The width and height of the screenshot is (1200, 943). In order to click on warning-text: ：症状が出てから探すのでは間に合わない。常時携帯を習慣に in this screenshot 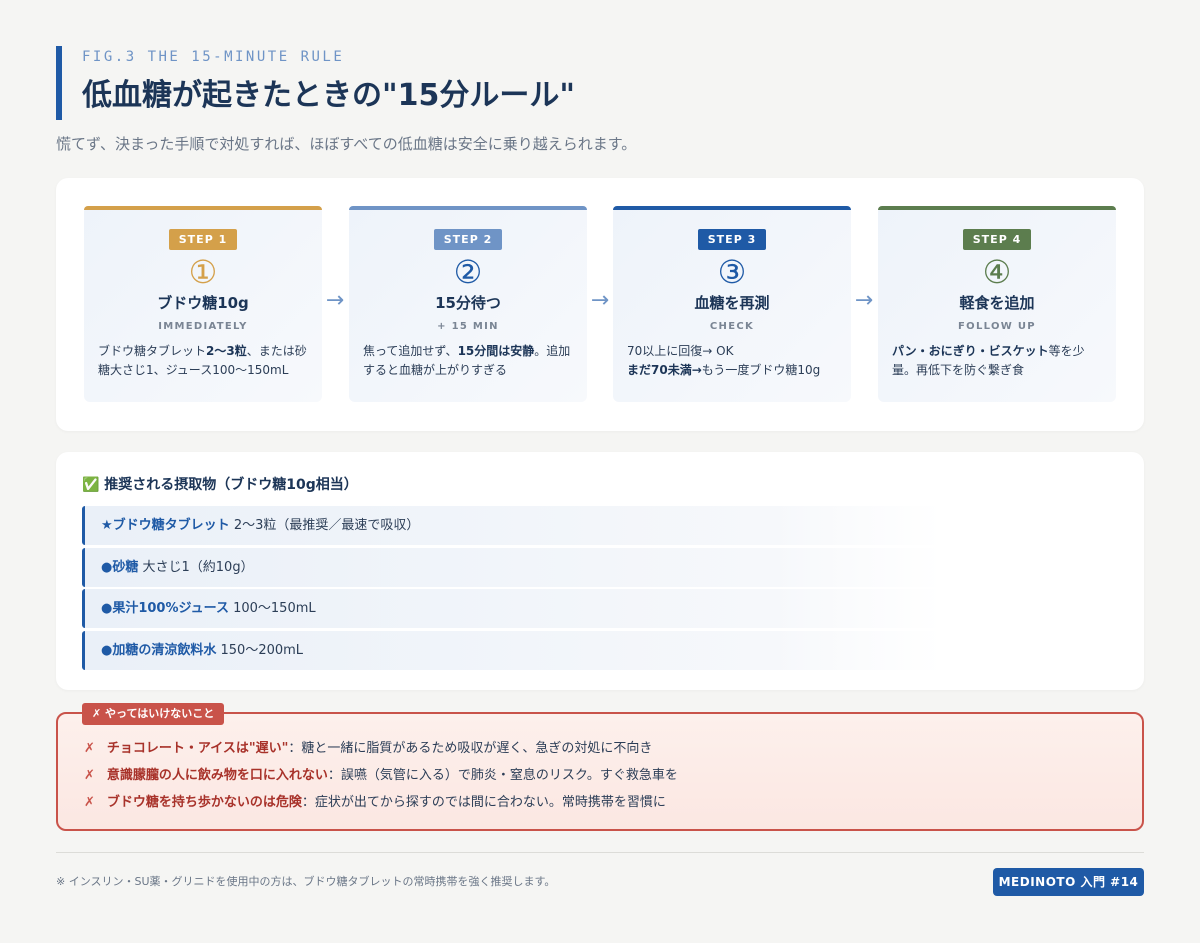, I will do `click(483, 802)`.